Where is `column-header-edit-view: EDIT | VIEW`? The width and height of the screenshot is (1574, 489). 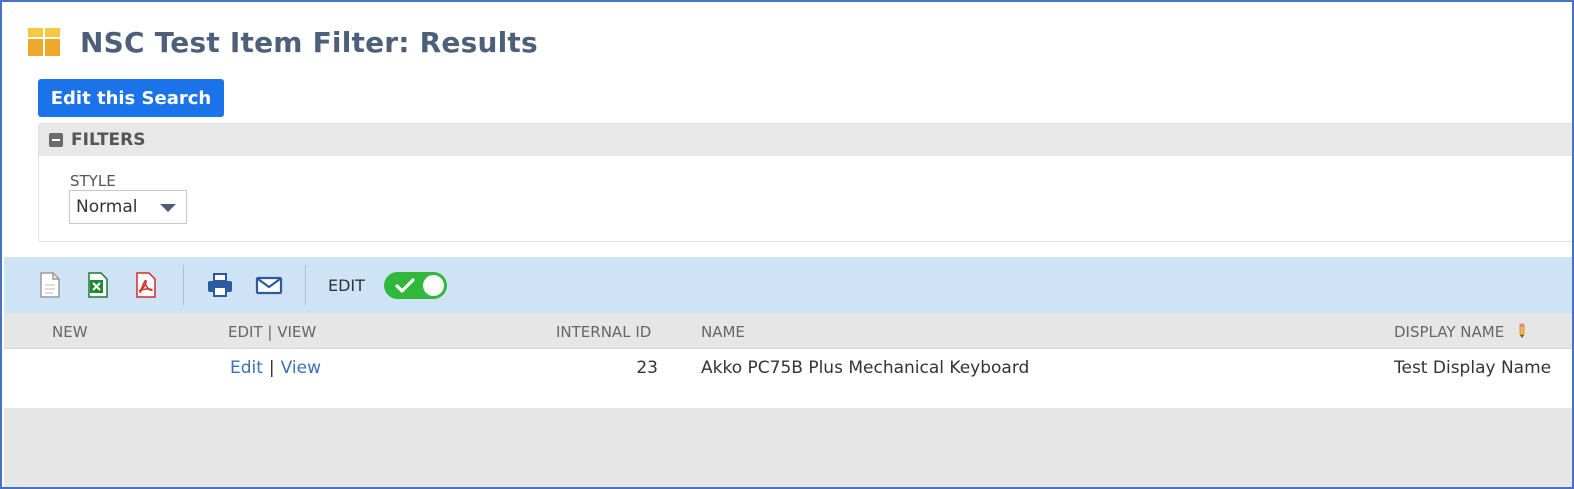
column-header-edit-view: EDIT | VIEW is located at coordinates (272, 332).